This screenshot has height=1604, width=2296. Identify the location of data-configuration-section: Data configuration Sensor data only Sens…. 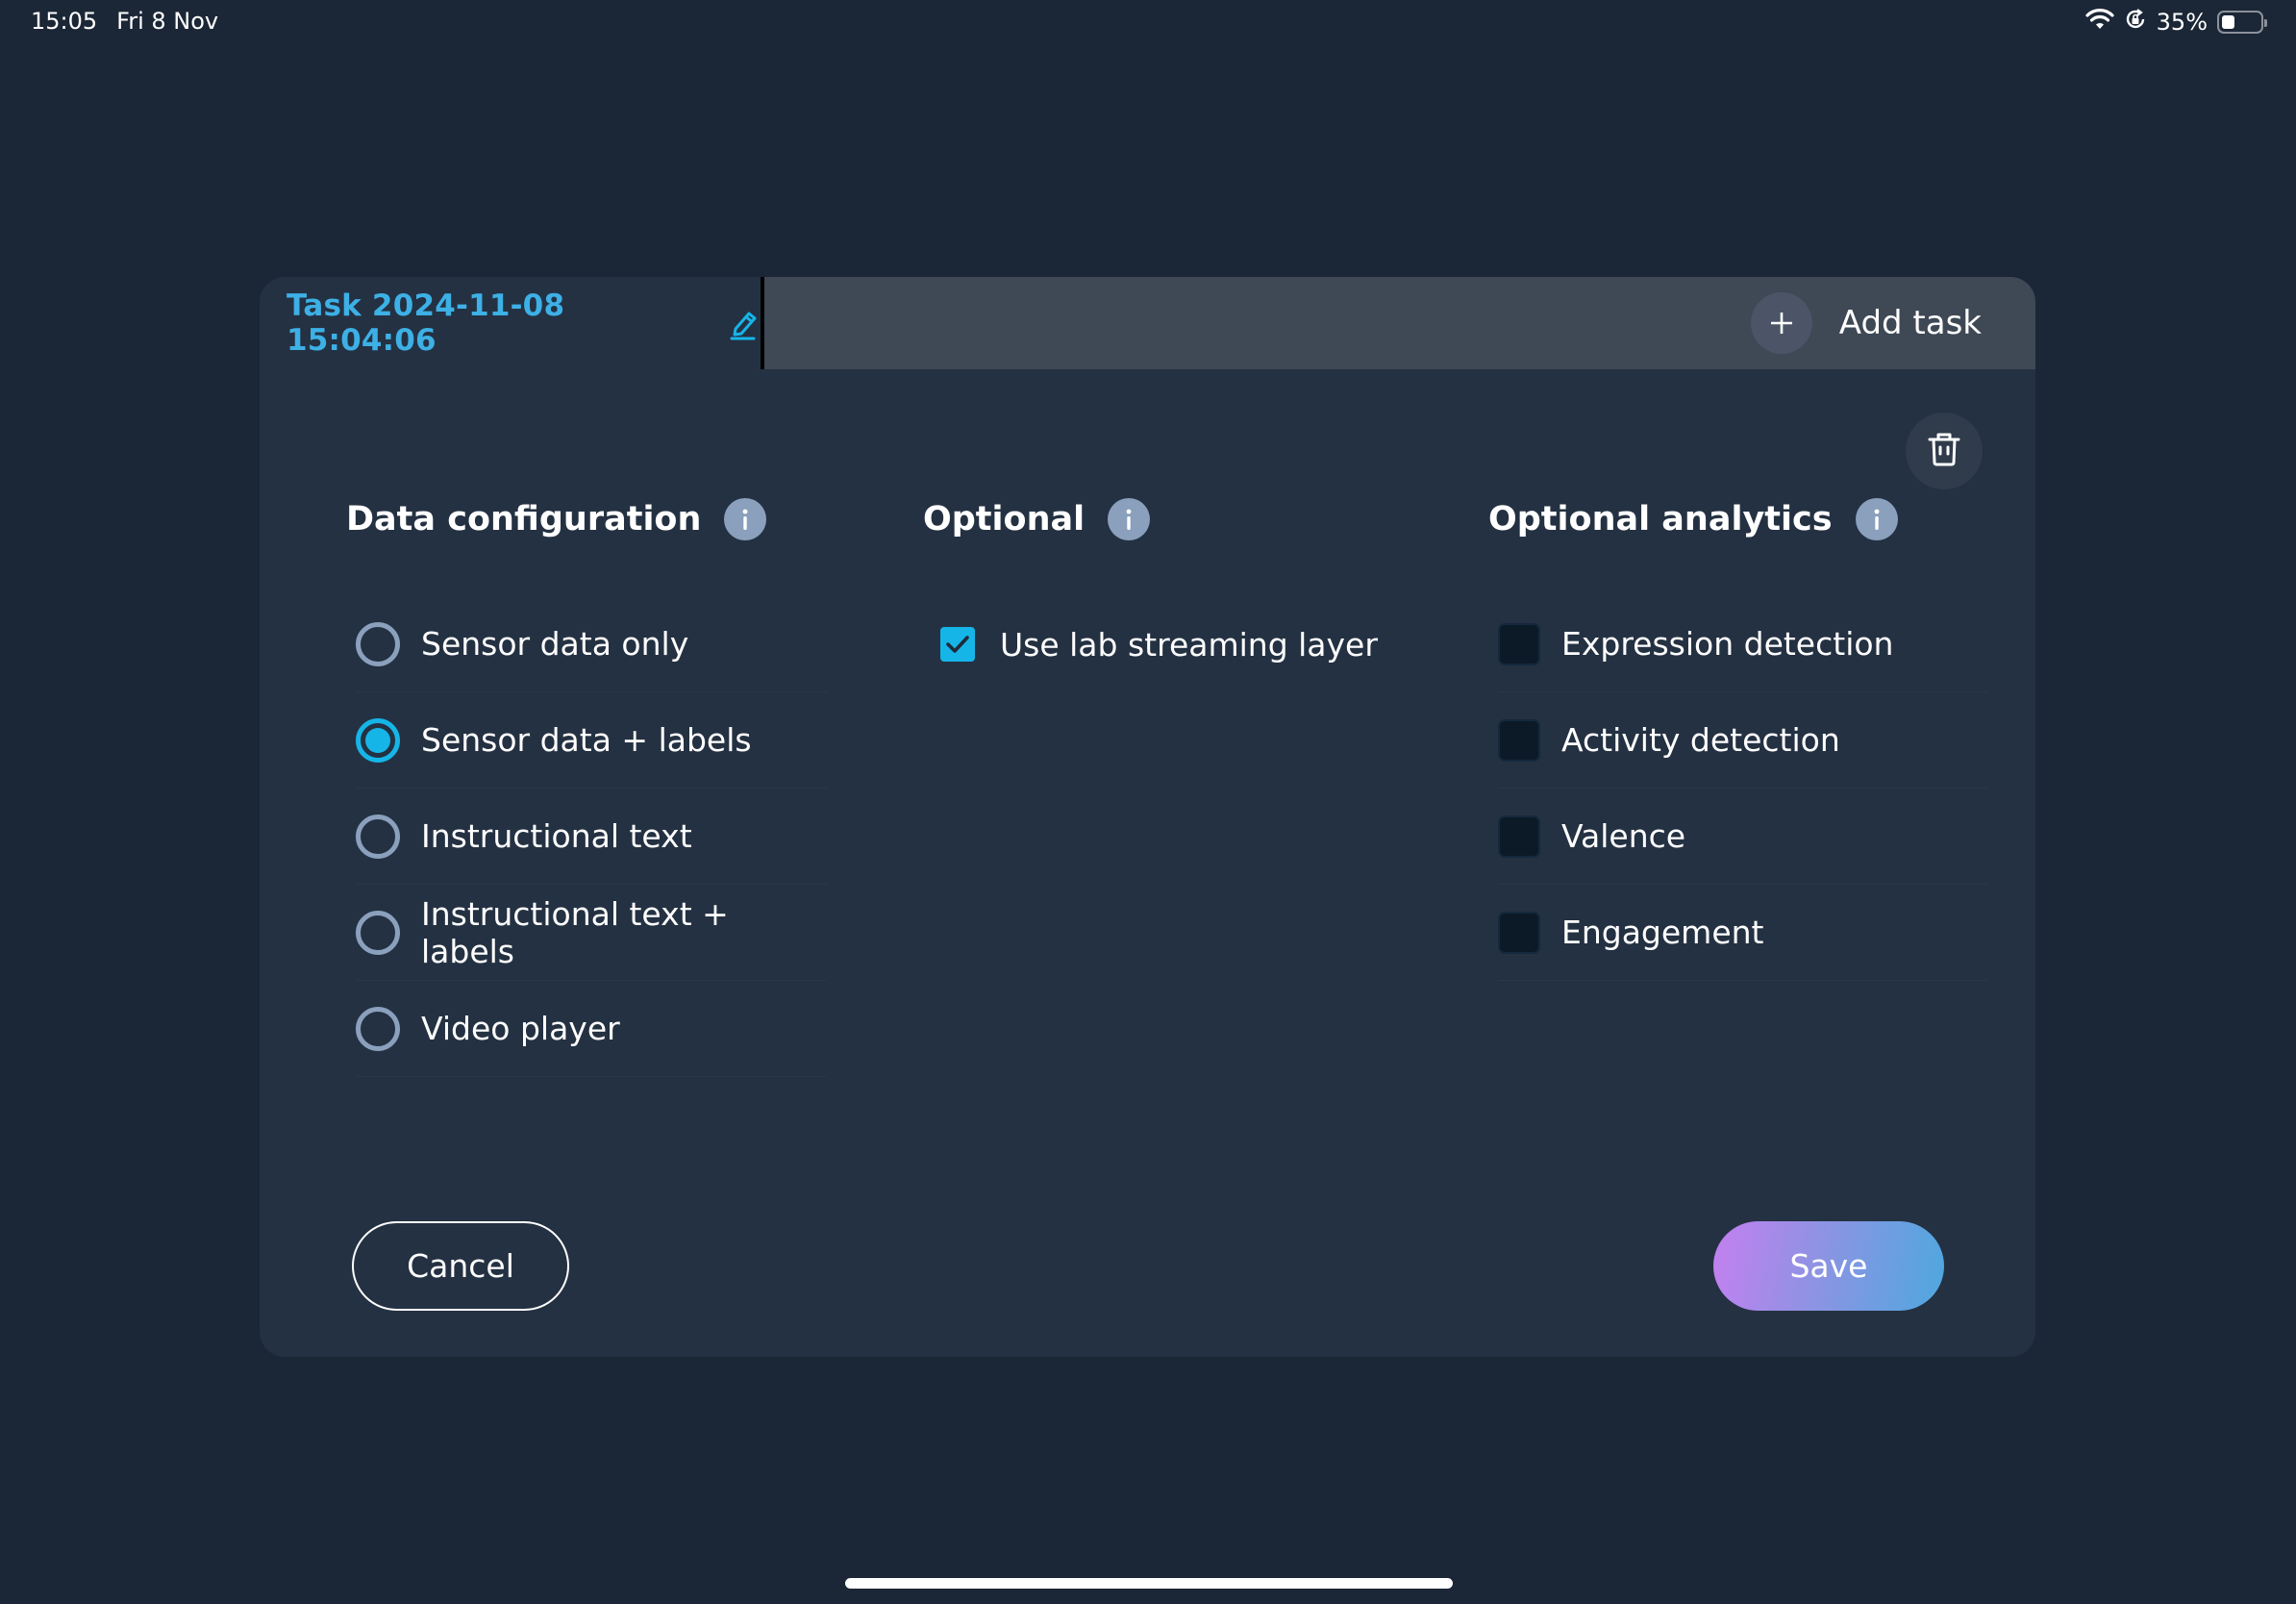
(586, 783).